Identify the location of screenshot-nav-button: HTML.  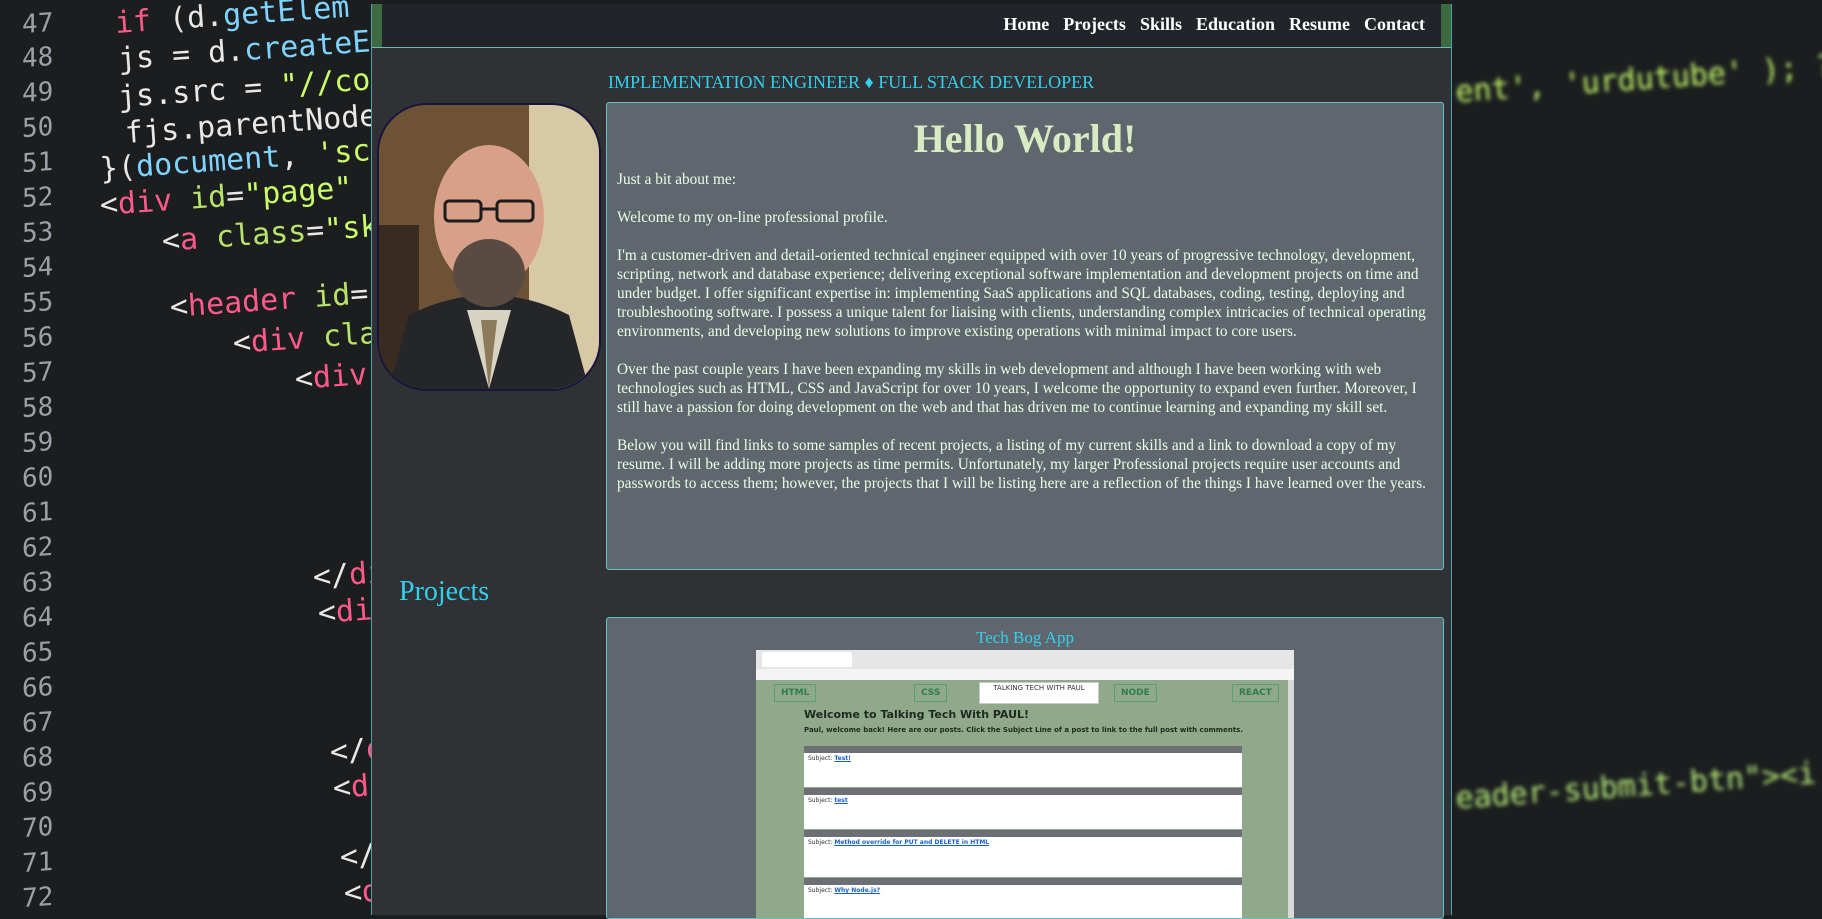
(795, 693).